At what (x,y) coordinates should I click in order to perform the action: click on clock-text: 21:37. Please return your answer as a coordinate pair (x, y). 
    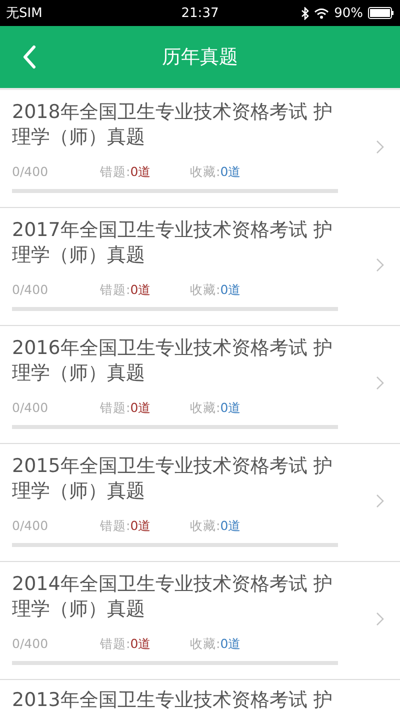
    Looking at the image, I should click on (200, 13).